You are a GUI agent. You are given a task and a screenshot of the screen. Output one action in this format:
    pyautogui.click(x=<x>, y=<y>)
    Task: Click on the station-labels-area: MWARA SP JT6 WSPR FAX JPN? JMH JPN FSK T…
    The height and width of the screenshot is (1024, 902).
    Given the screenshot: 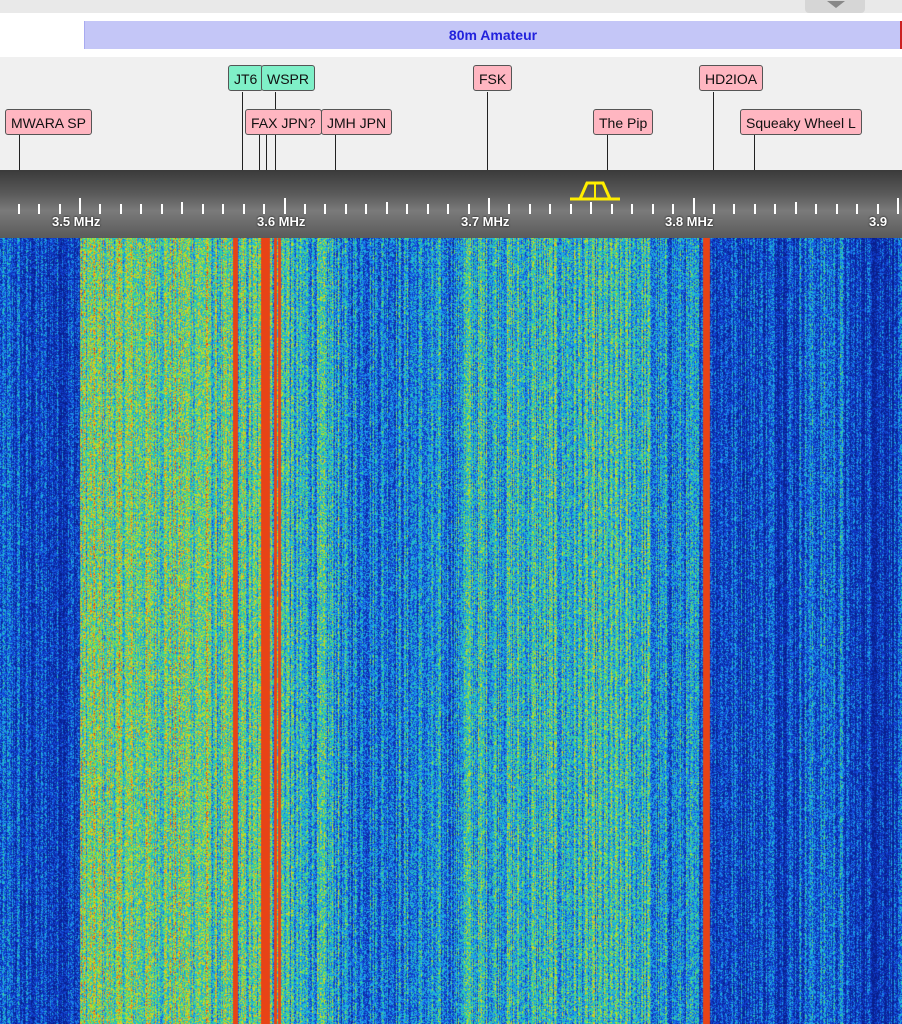 What is the action you would take?
    pyautogui.click(x=451, y=113)
    